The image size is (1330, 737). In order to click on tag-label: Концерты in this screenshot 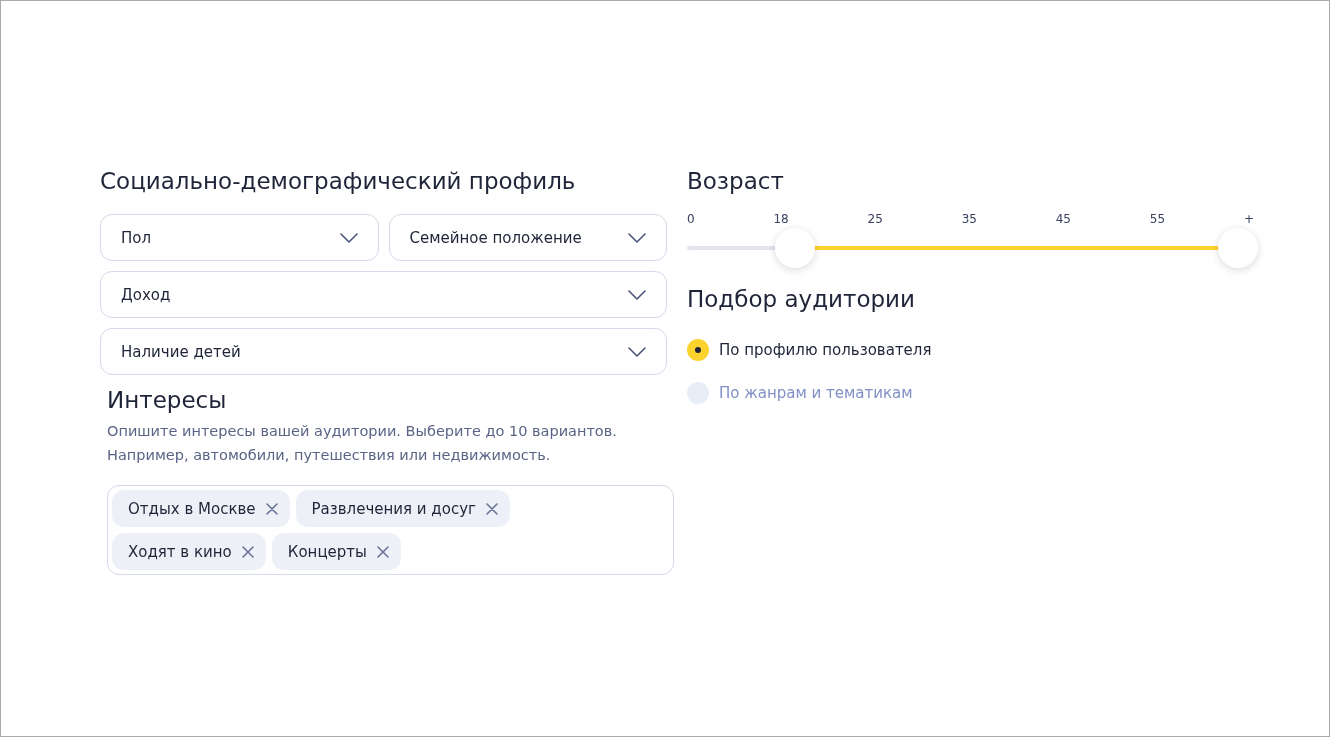, I will do `click(327, 551)`.